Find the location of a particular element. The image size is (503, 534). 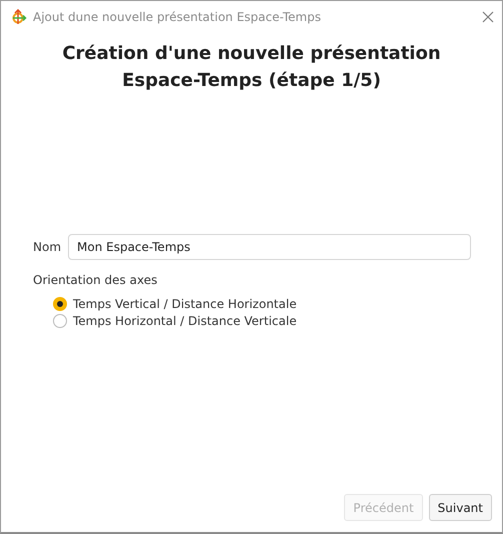

axes-icon is located at coordinates (19, 17).